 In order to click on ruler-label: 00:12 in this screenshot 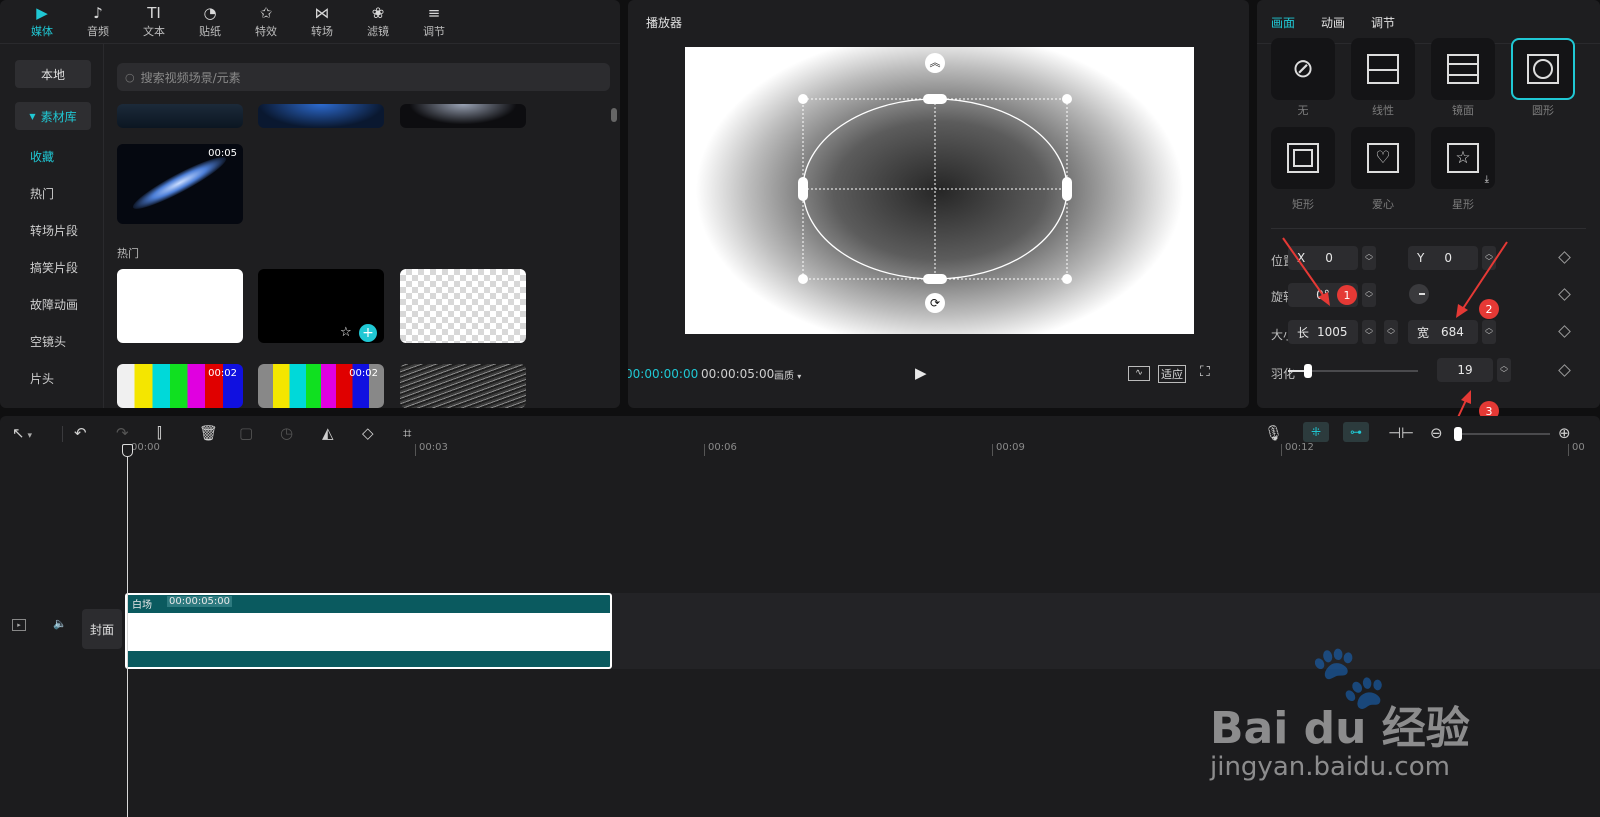, I will do `click(1299, 447)`.